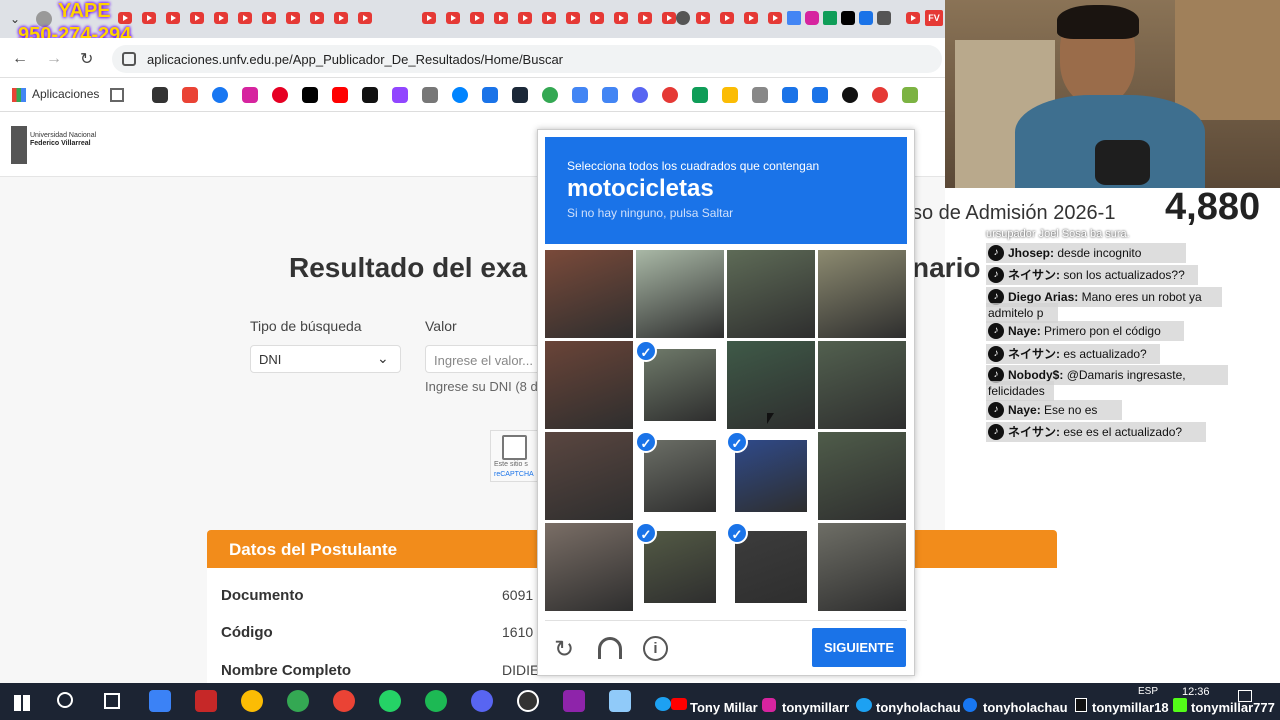 The image size is (1280, 720). I want to click on reload-challenge-icon: ↻, so click(564, 649).